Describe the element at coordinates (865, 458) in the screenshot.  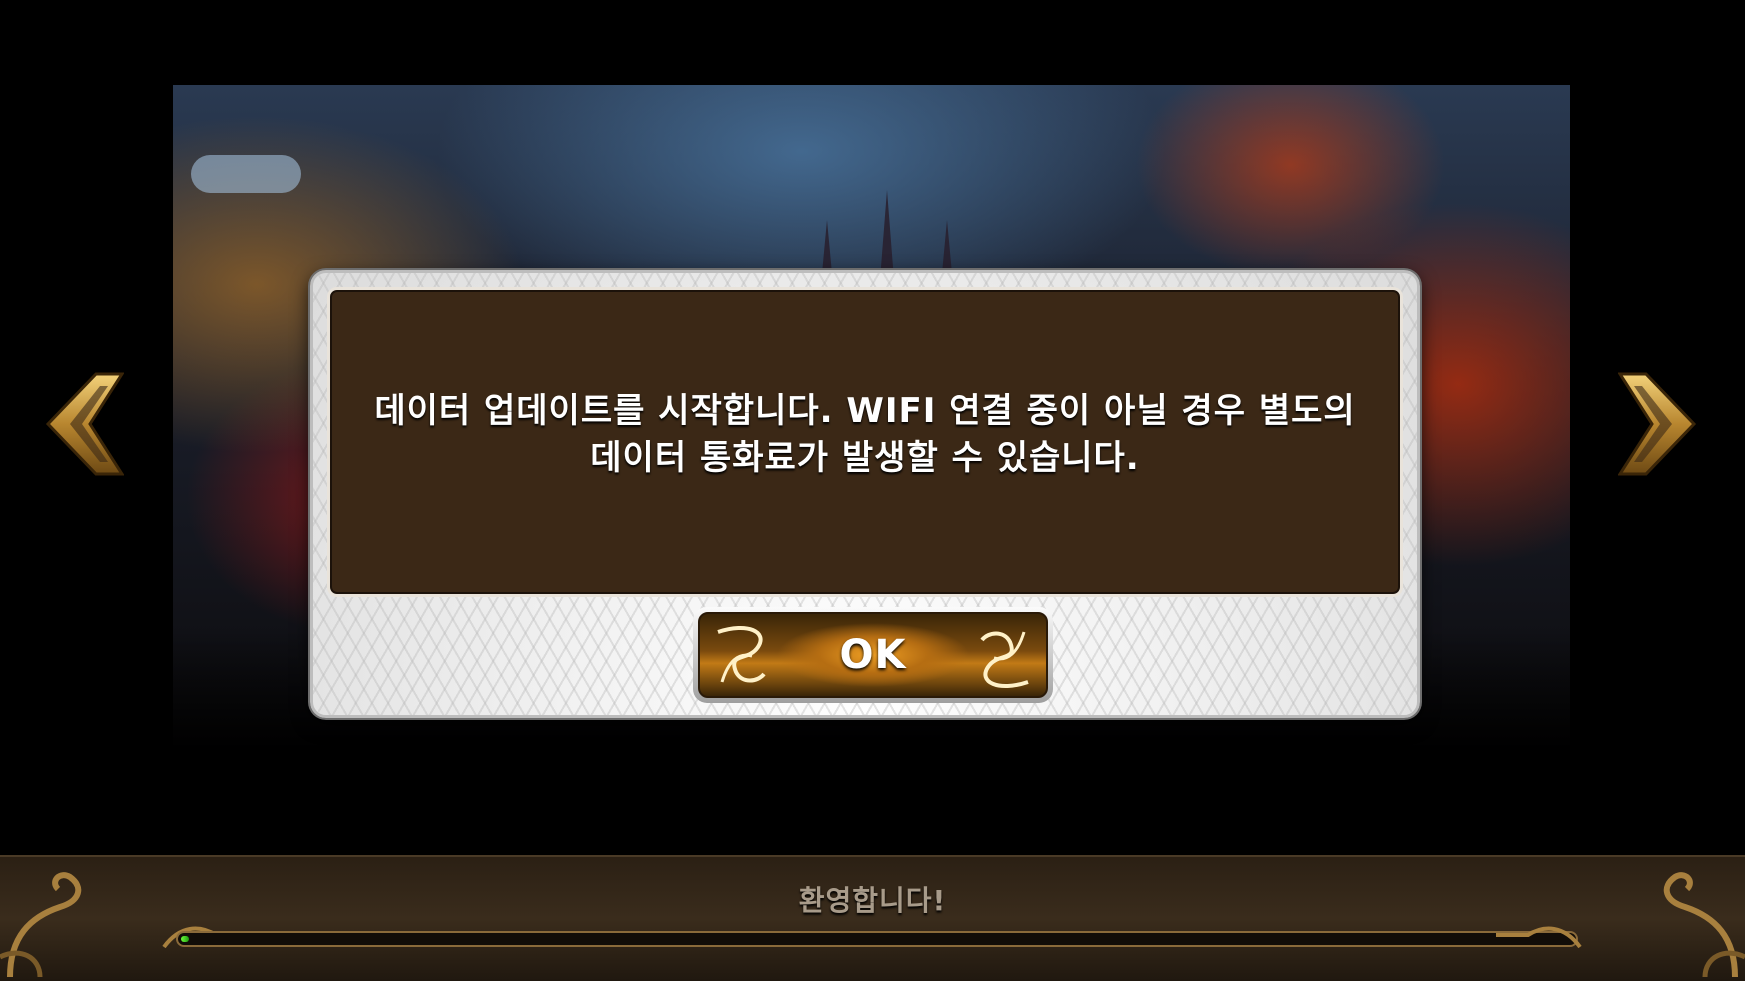
I see `dialog-message-line-2: 데이터 통화료가 발생할 수 있습니다.` at that location.